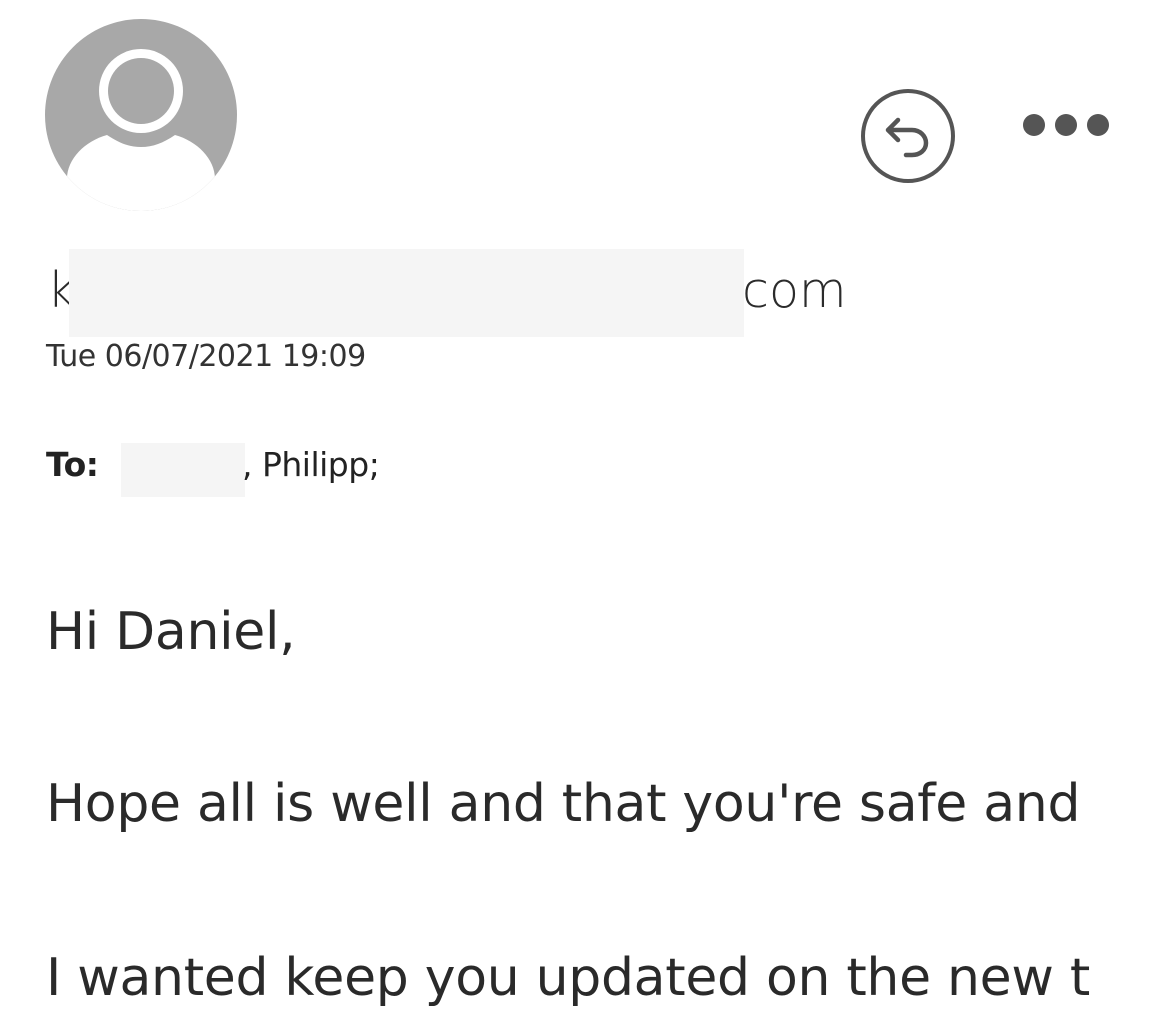 The image size is (1169, 1014). I want to click on sender-address: k com, so click(495, 293).